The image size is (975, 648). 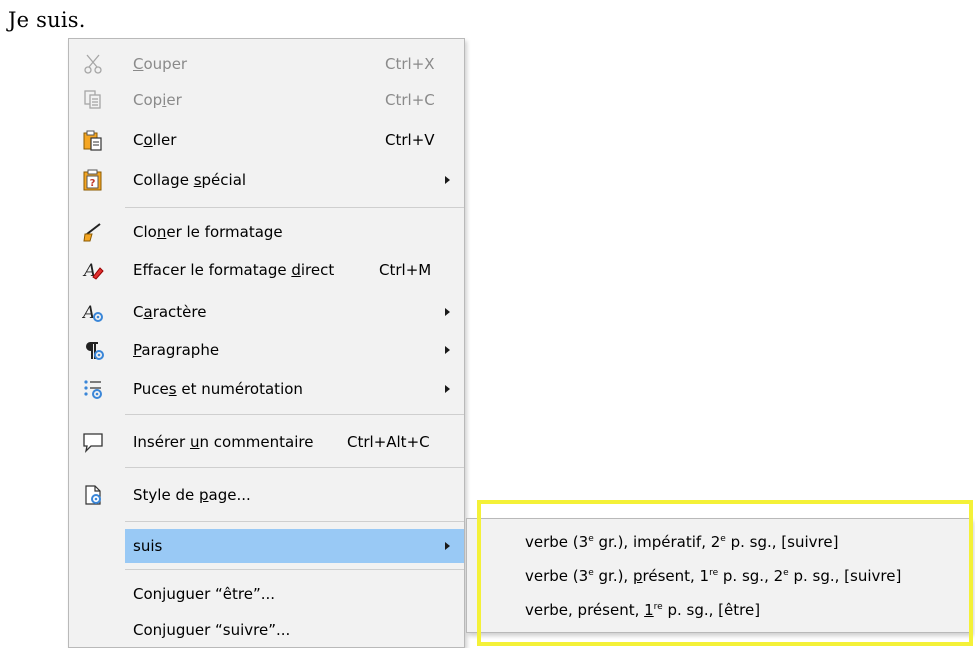 What do you see at coordinates (223, 442) in the screenshot?
I see `menu-item-label: Insérer un commentaire` at bounding box center [223, 442].